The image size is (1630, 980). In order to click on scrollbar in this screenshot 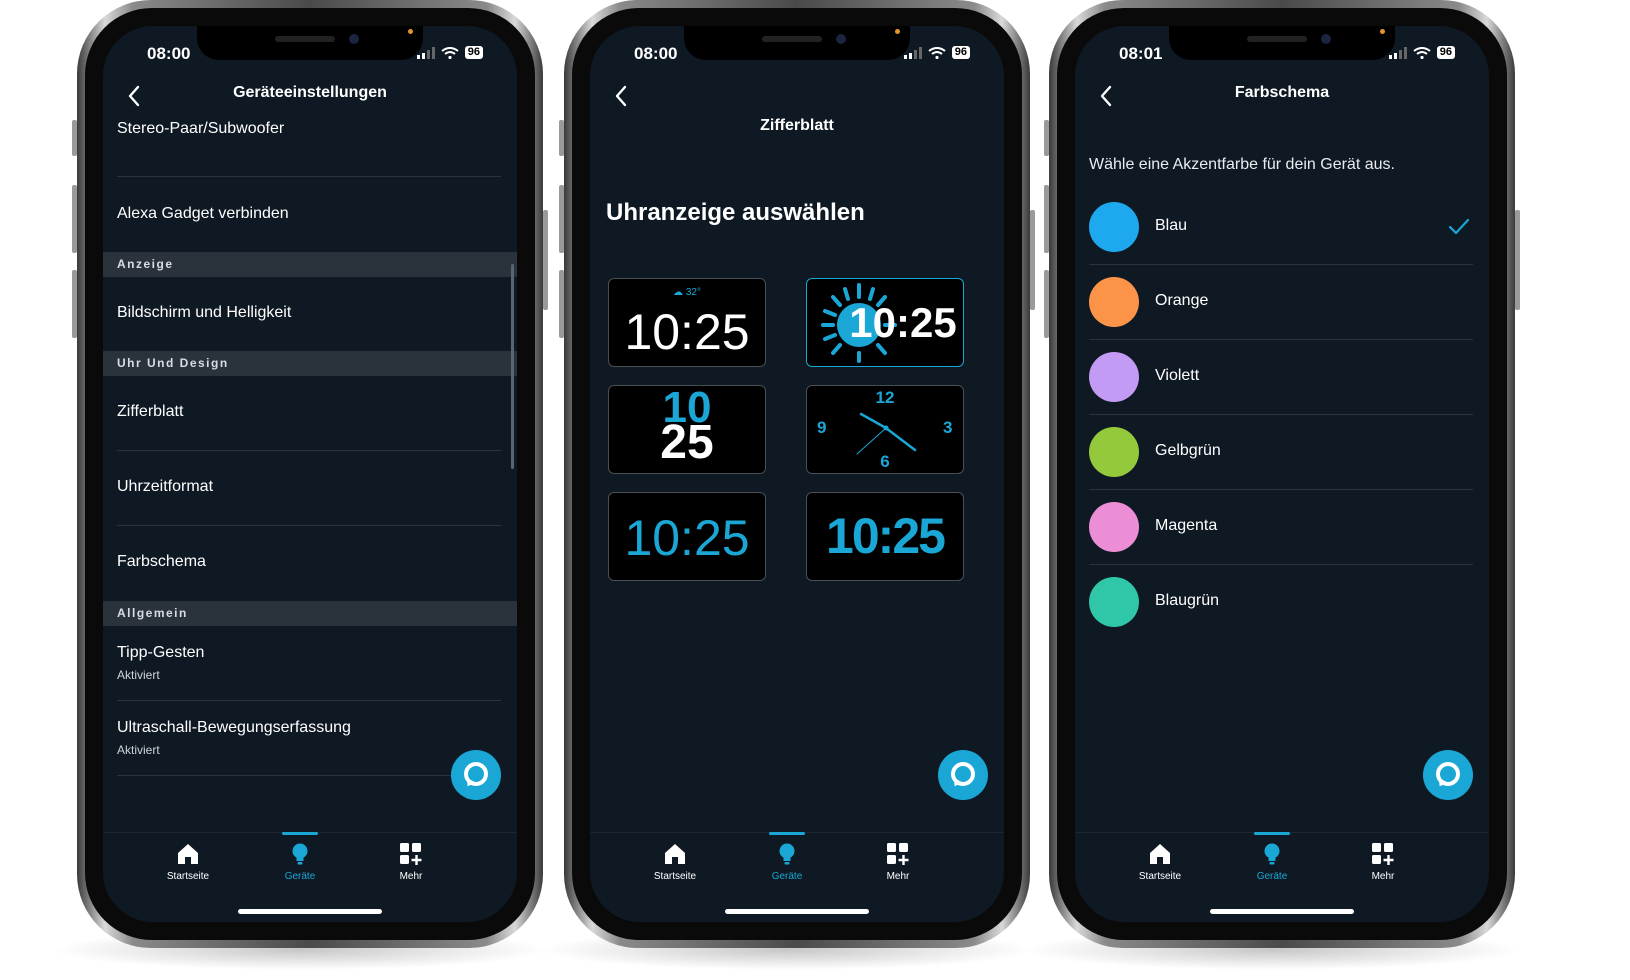, I will do `click(512, 366)`.